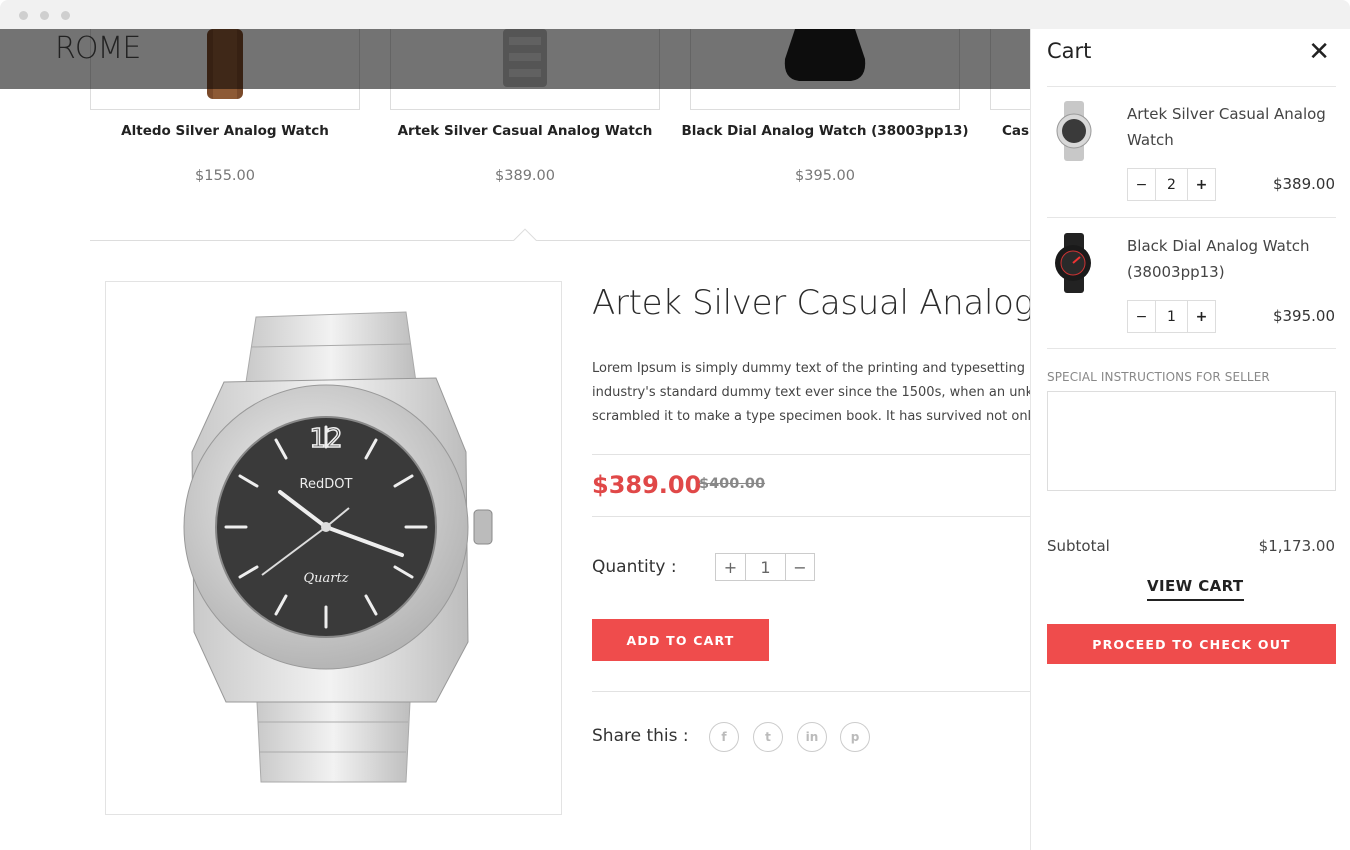 This screenshot has height=850, width=1350. What do you see at coordinates (825, 176) in the screenshot?
I see `related-product-price: $395.00` at bounding box center [825, 176].